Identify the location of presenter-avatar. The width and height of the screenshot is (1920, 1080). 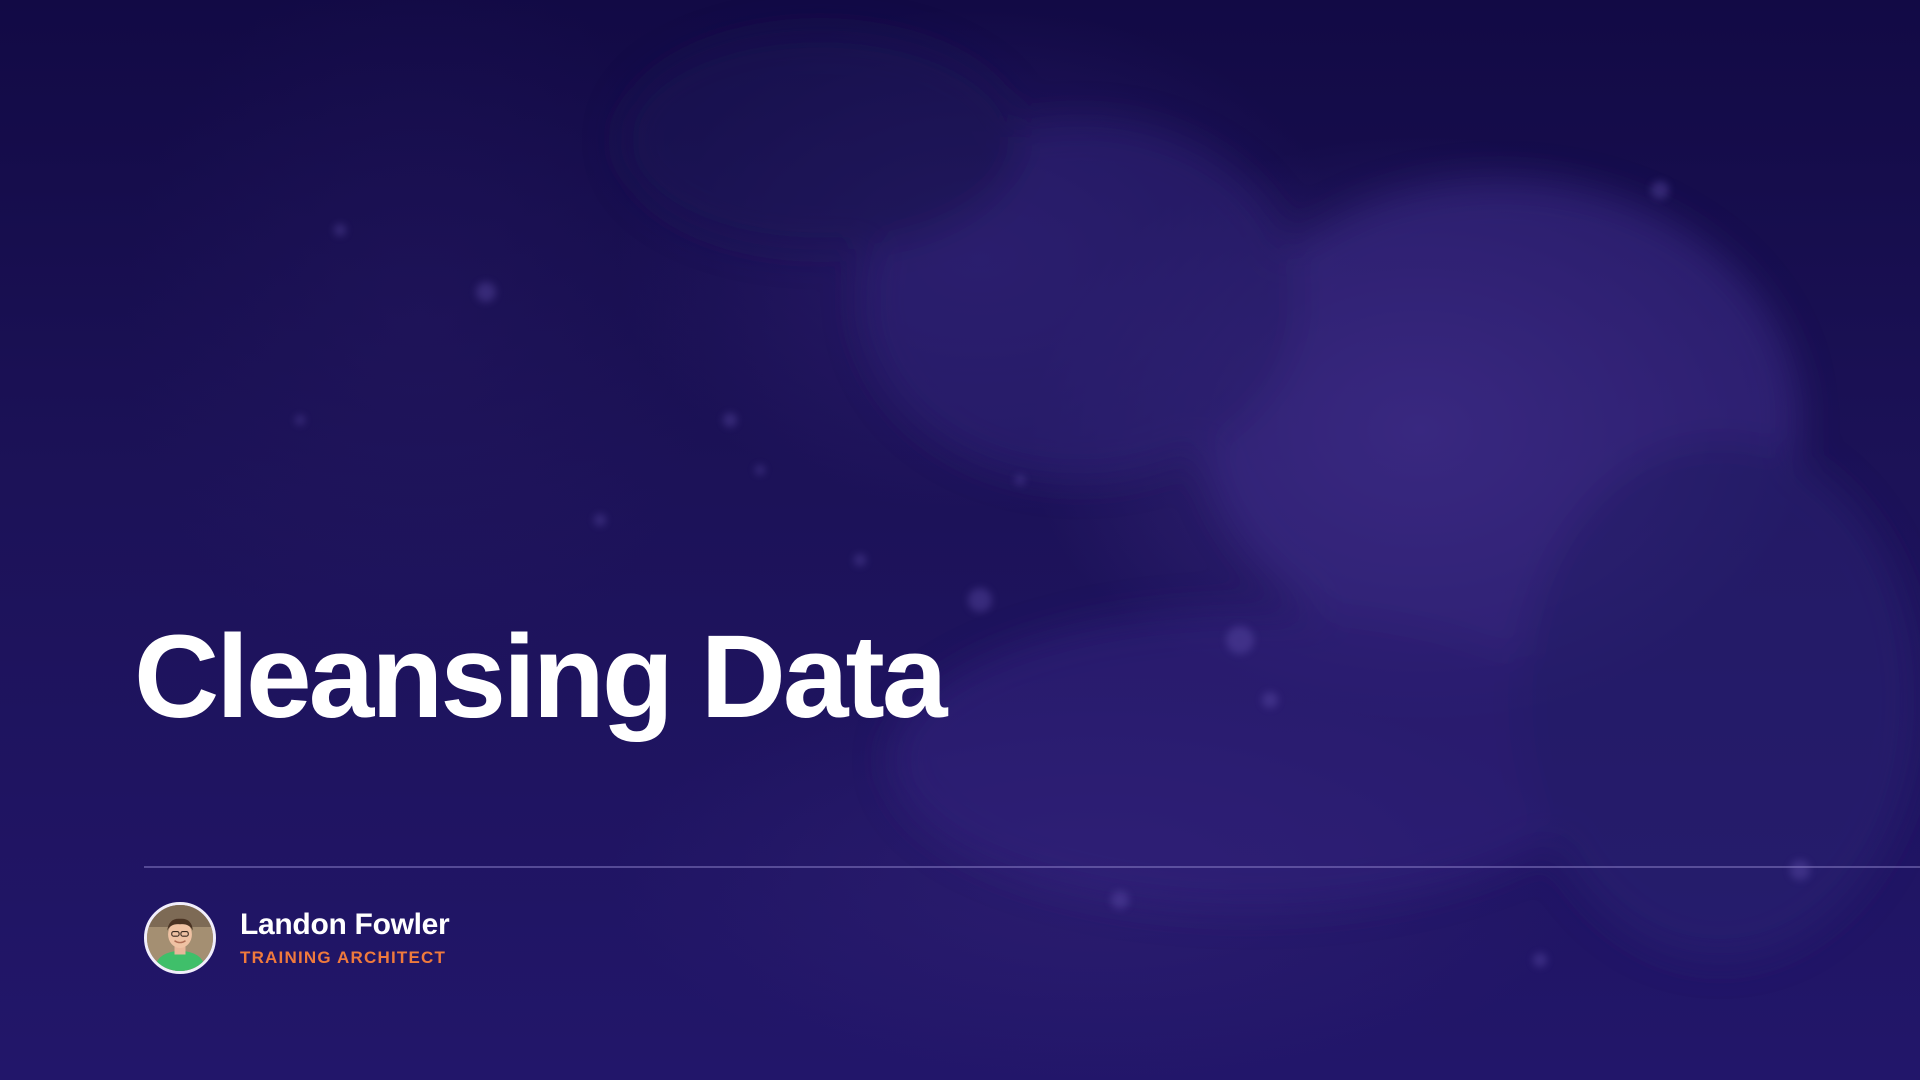
(180, 938).